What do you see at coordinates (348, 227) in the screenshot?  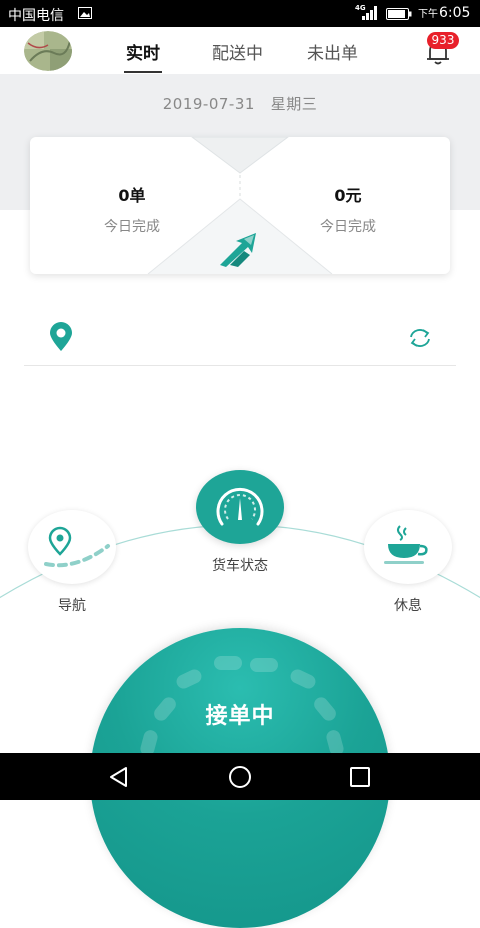 I see `income-completed-label: 今日完成` at bounding box center [348, 227].